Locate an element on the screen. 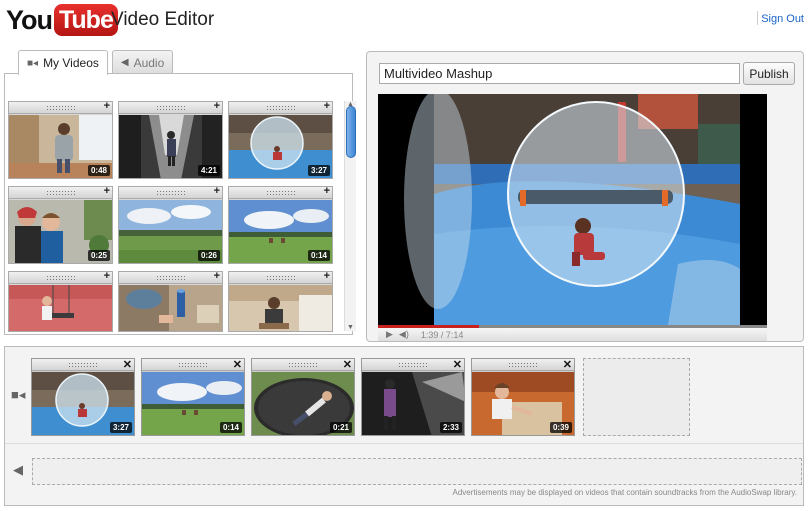  play-icon: ▶ is located at coordinates (389, 334).